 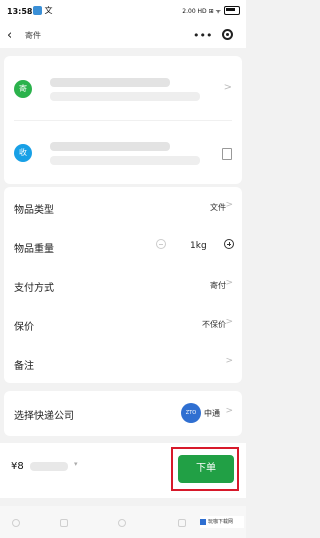 I want to click on watermark-text: 玩咖下载网, so click(x=221, y=522).